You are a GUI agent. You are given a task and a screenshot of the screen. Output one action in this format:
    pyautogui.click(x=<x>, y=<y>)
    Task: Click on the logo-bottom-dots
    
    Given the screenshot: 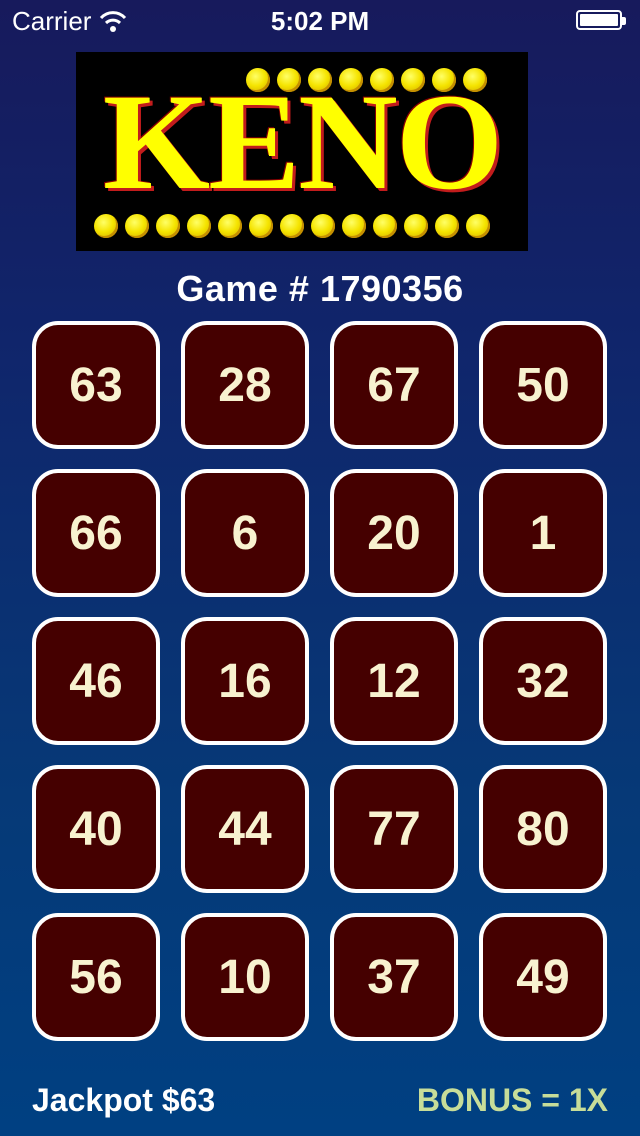 What is the action you would take?
    pyautogui.click(x=292, y=226)
    